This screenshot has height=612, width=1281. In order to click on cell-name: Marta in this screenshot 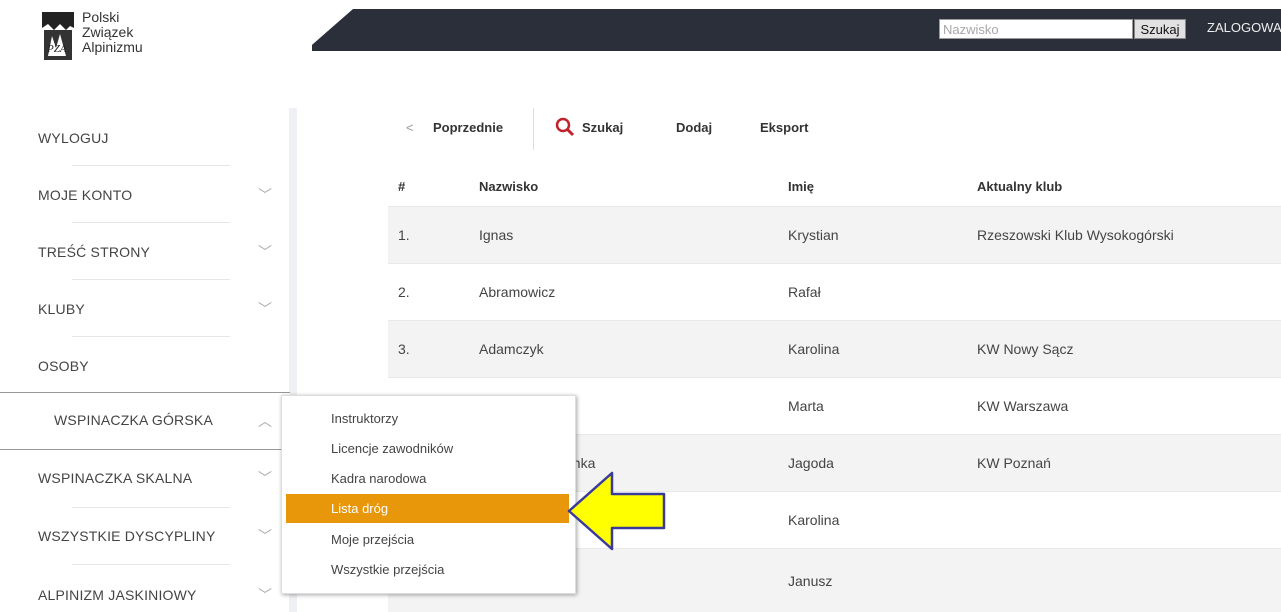, I will do `click(806, 406)`.